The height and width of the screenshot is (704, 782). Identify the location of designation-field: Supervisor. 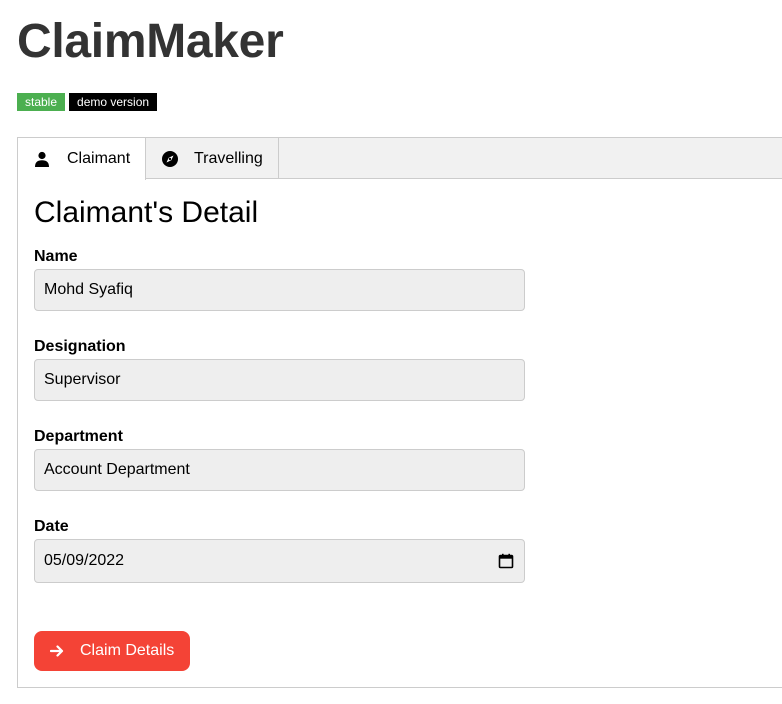
(279, 380).